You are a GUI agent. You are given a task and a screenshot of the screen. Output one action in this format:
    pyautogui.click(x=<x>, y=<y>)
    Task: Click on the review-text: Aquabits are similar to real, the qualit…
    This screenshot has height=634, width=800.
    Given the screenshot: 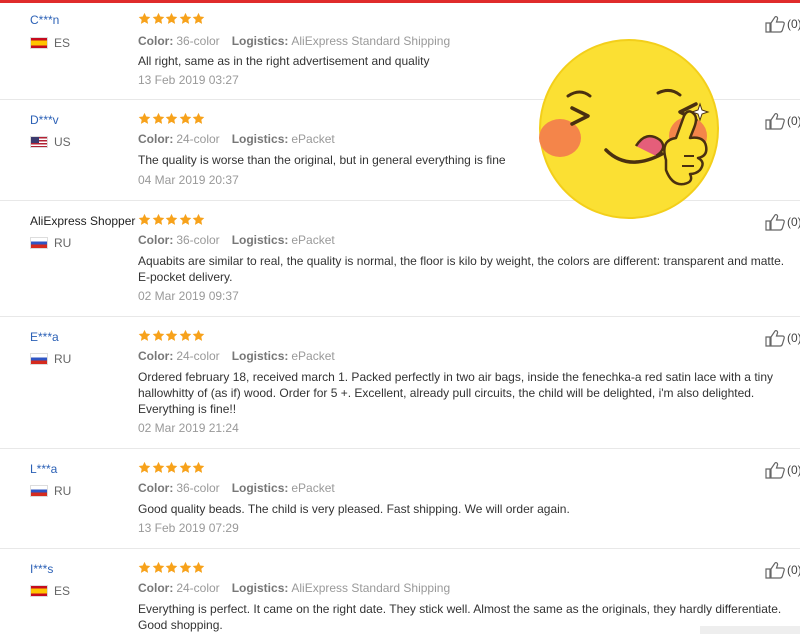 What is the action you would take?
    pyautogui.click(x=461, y=269)
    